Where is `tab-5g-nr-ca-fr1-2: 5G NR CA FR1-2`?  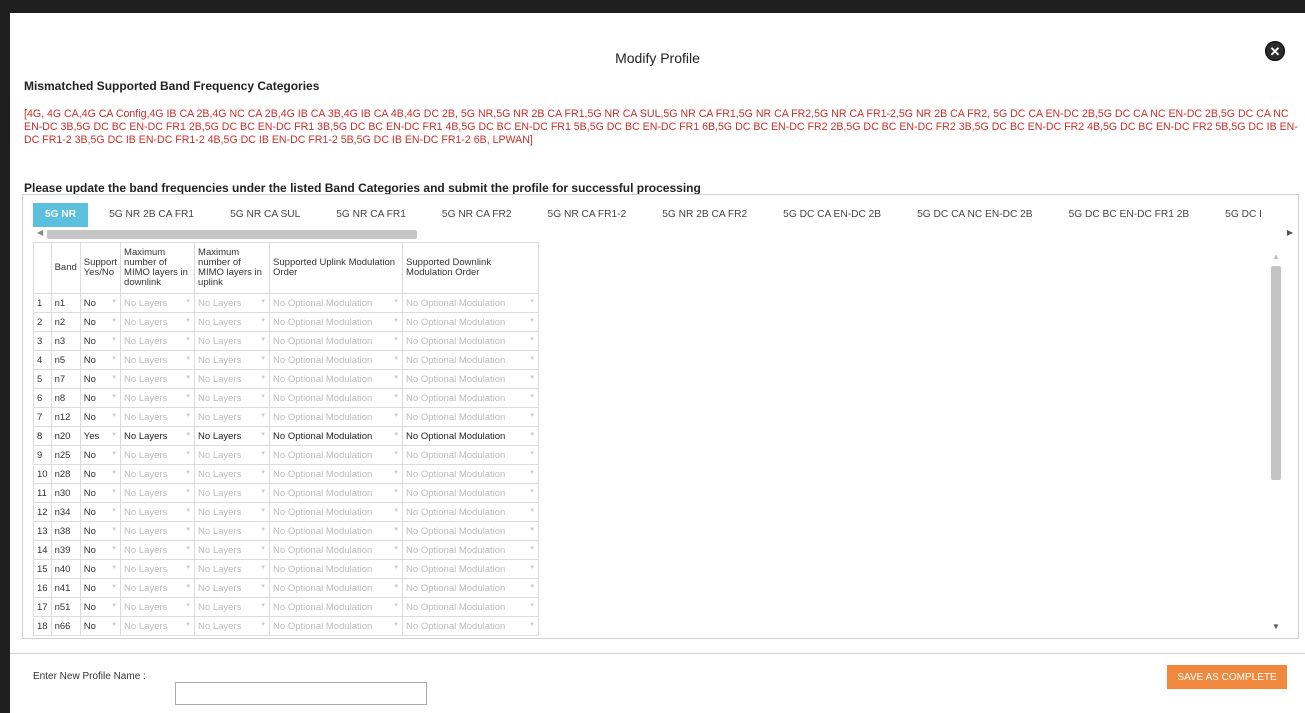
tab-5g-nr-ca-fr1-2: 5G NR CA FR1-2 is located at coordinates (587, 215).